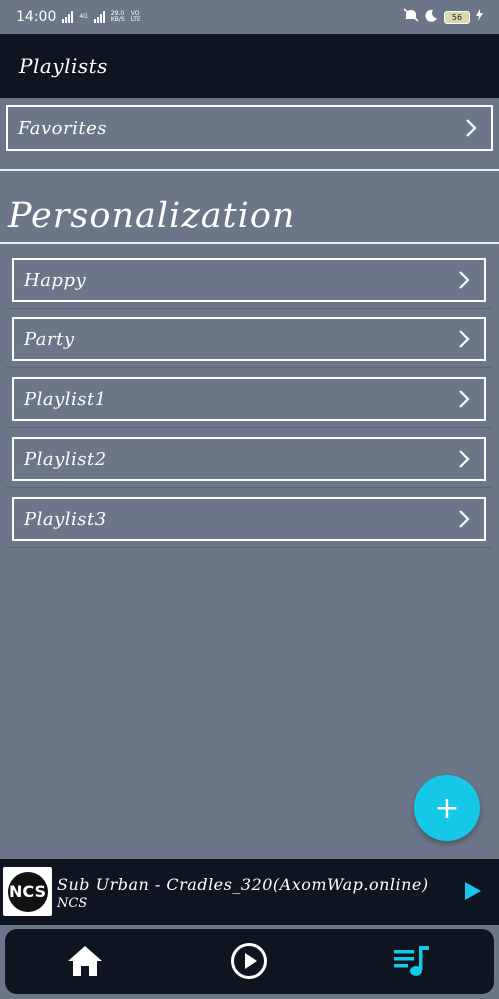 Image resolution: width=499 pixels, height=999 pixels. What do you see at coordinates (249, 243) in the screenshot?
I see `section-divider-bottom` at bounding box center [249, 243].